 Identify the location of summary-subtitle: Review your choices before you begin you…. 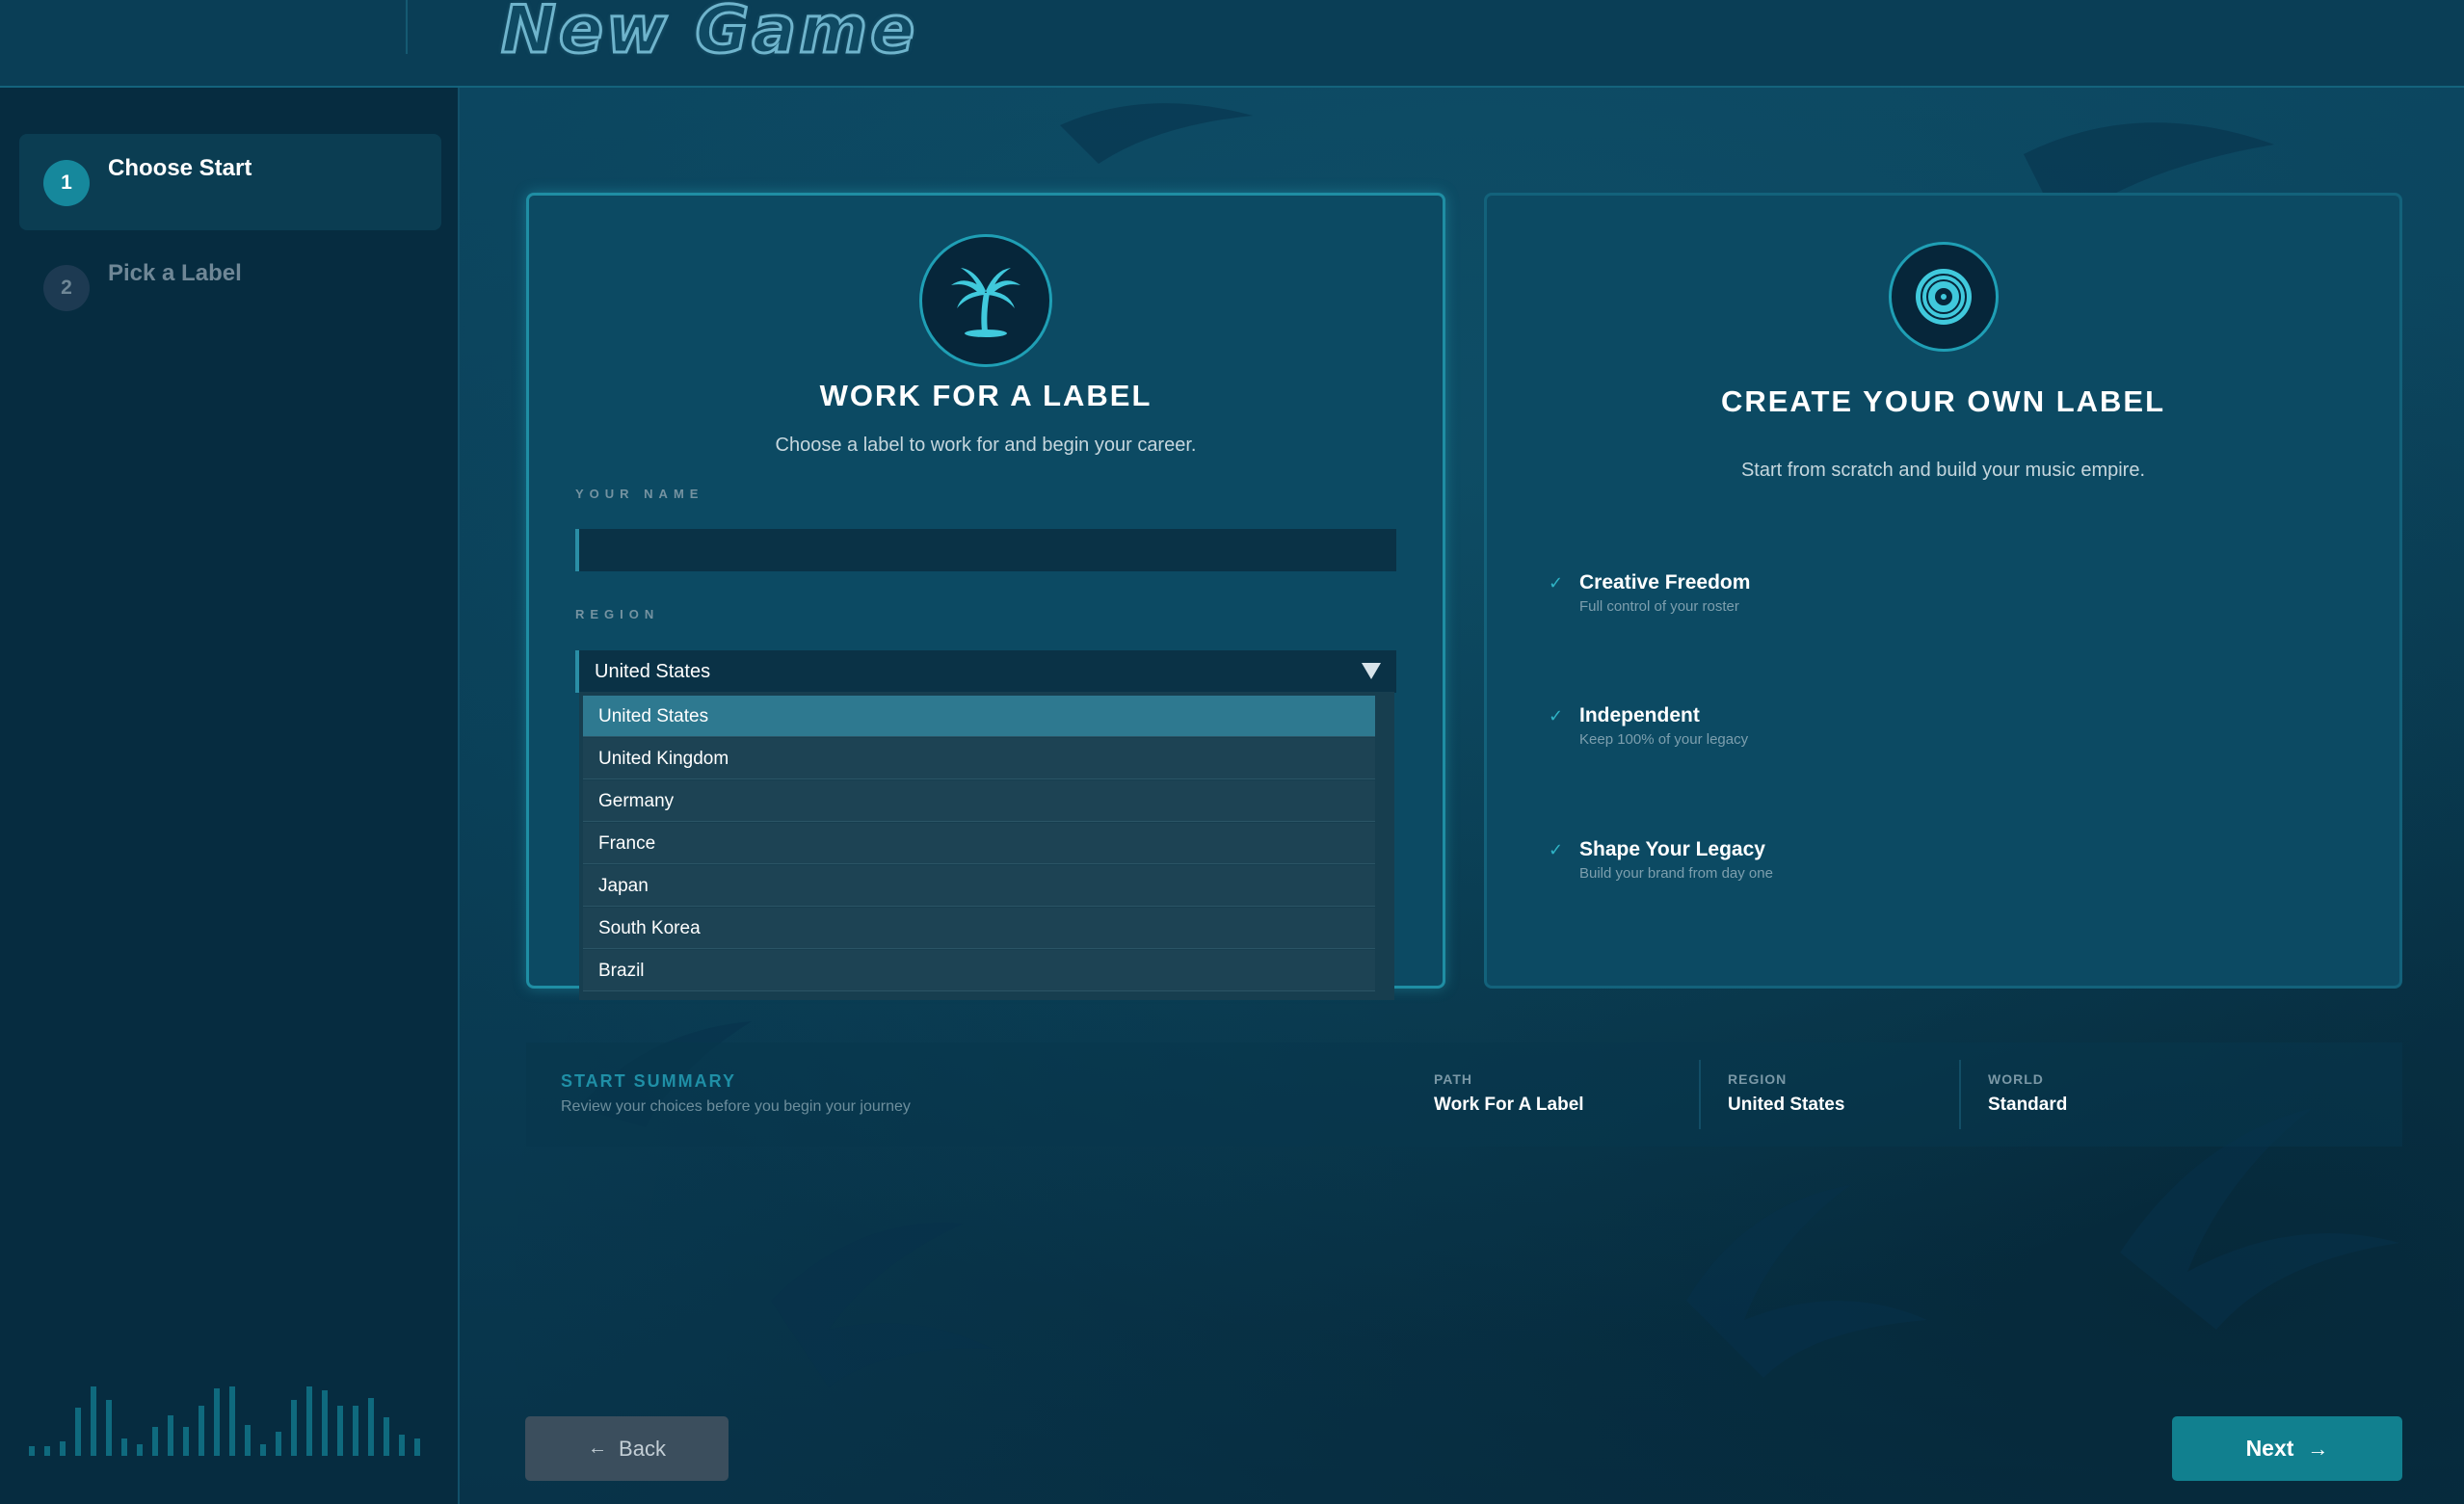
(736, 1106).